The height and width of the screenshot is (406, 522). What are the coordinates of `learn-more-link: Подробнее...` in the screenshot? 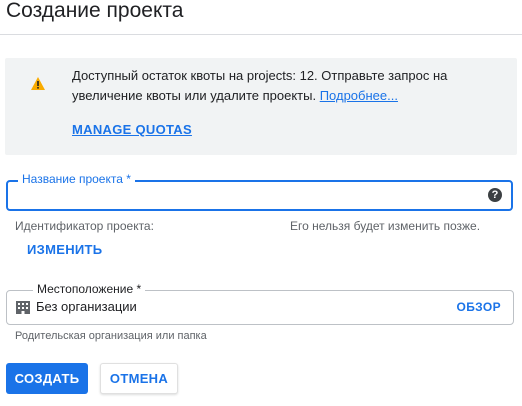 It's located at (359, 95).